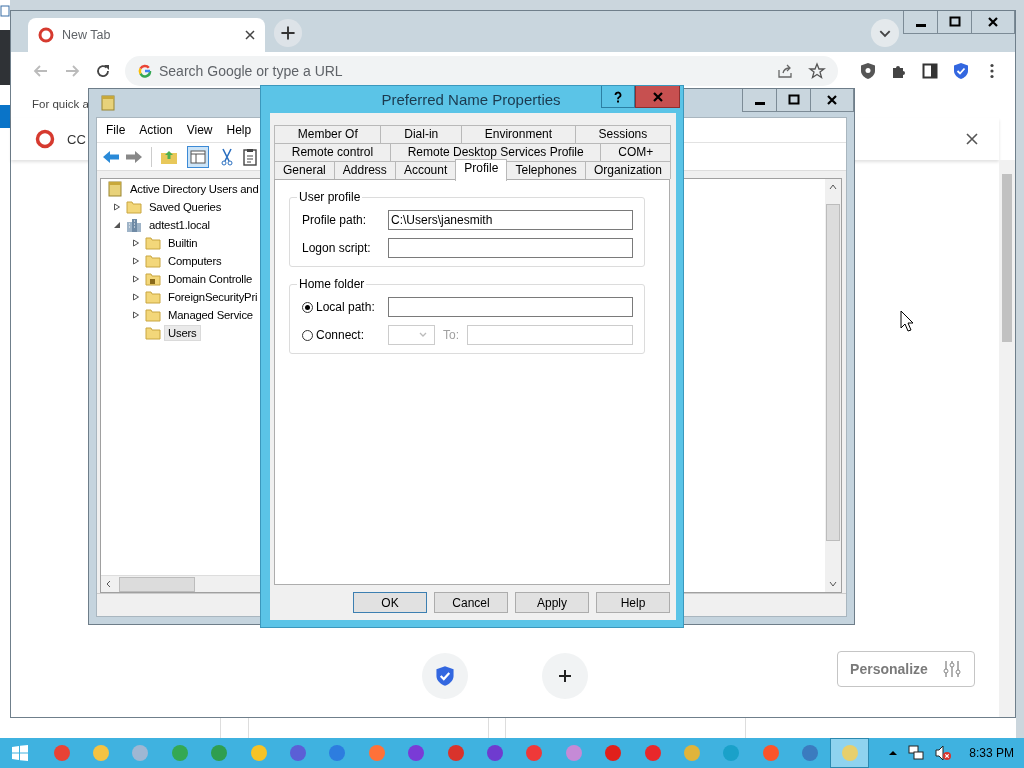 This screenshot has height=768, width=1024. I want to click on console-tree-button, so click(198, 156).